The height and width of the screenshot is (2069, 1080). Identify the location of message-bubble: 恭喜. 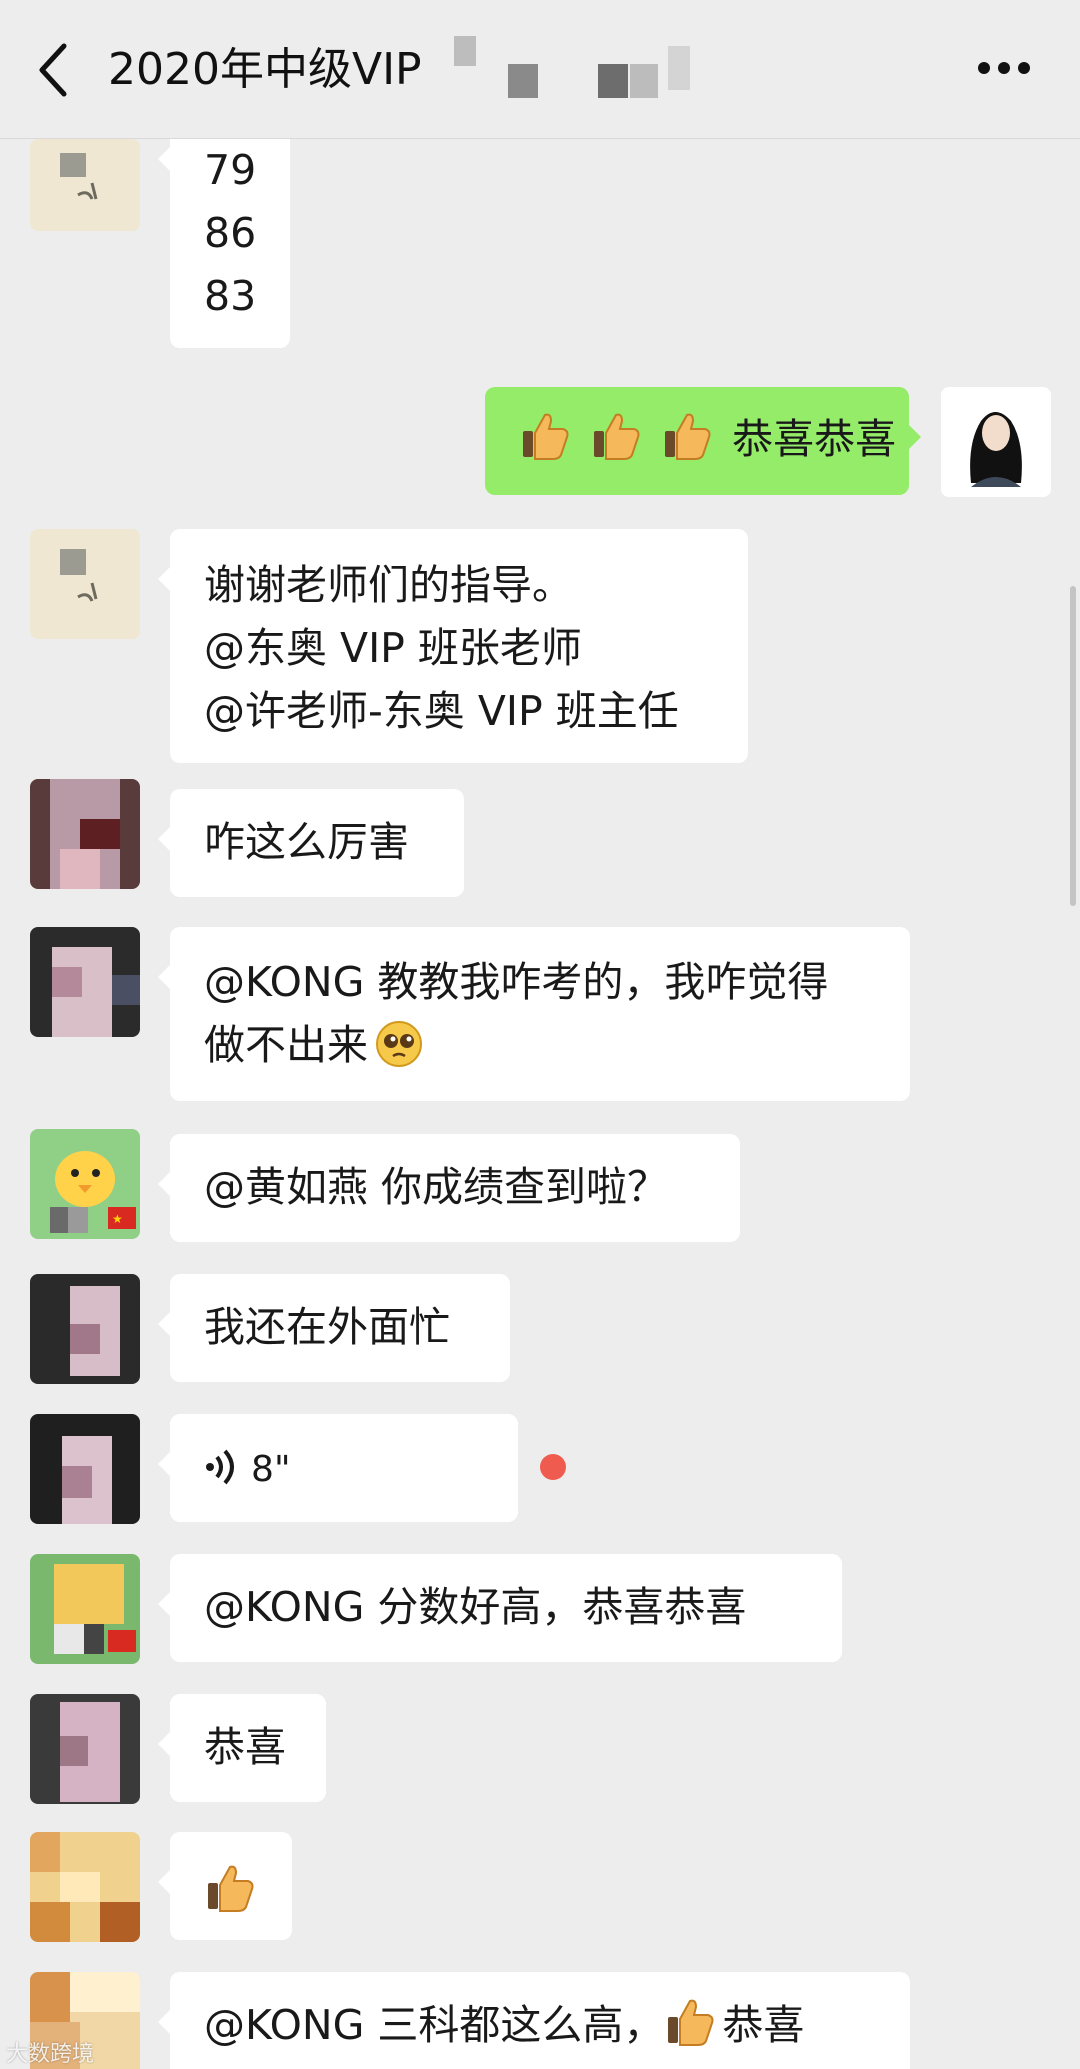
(242, 1748).